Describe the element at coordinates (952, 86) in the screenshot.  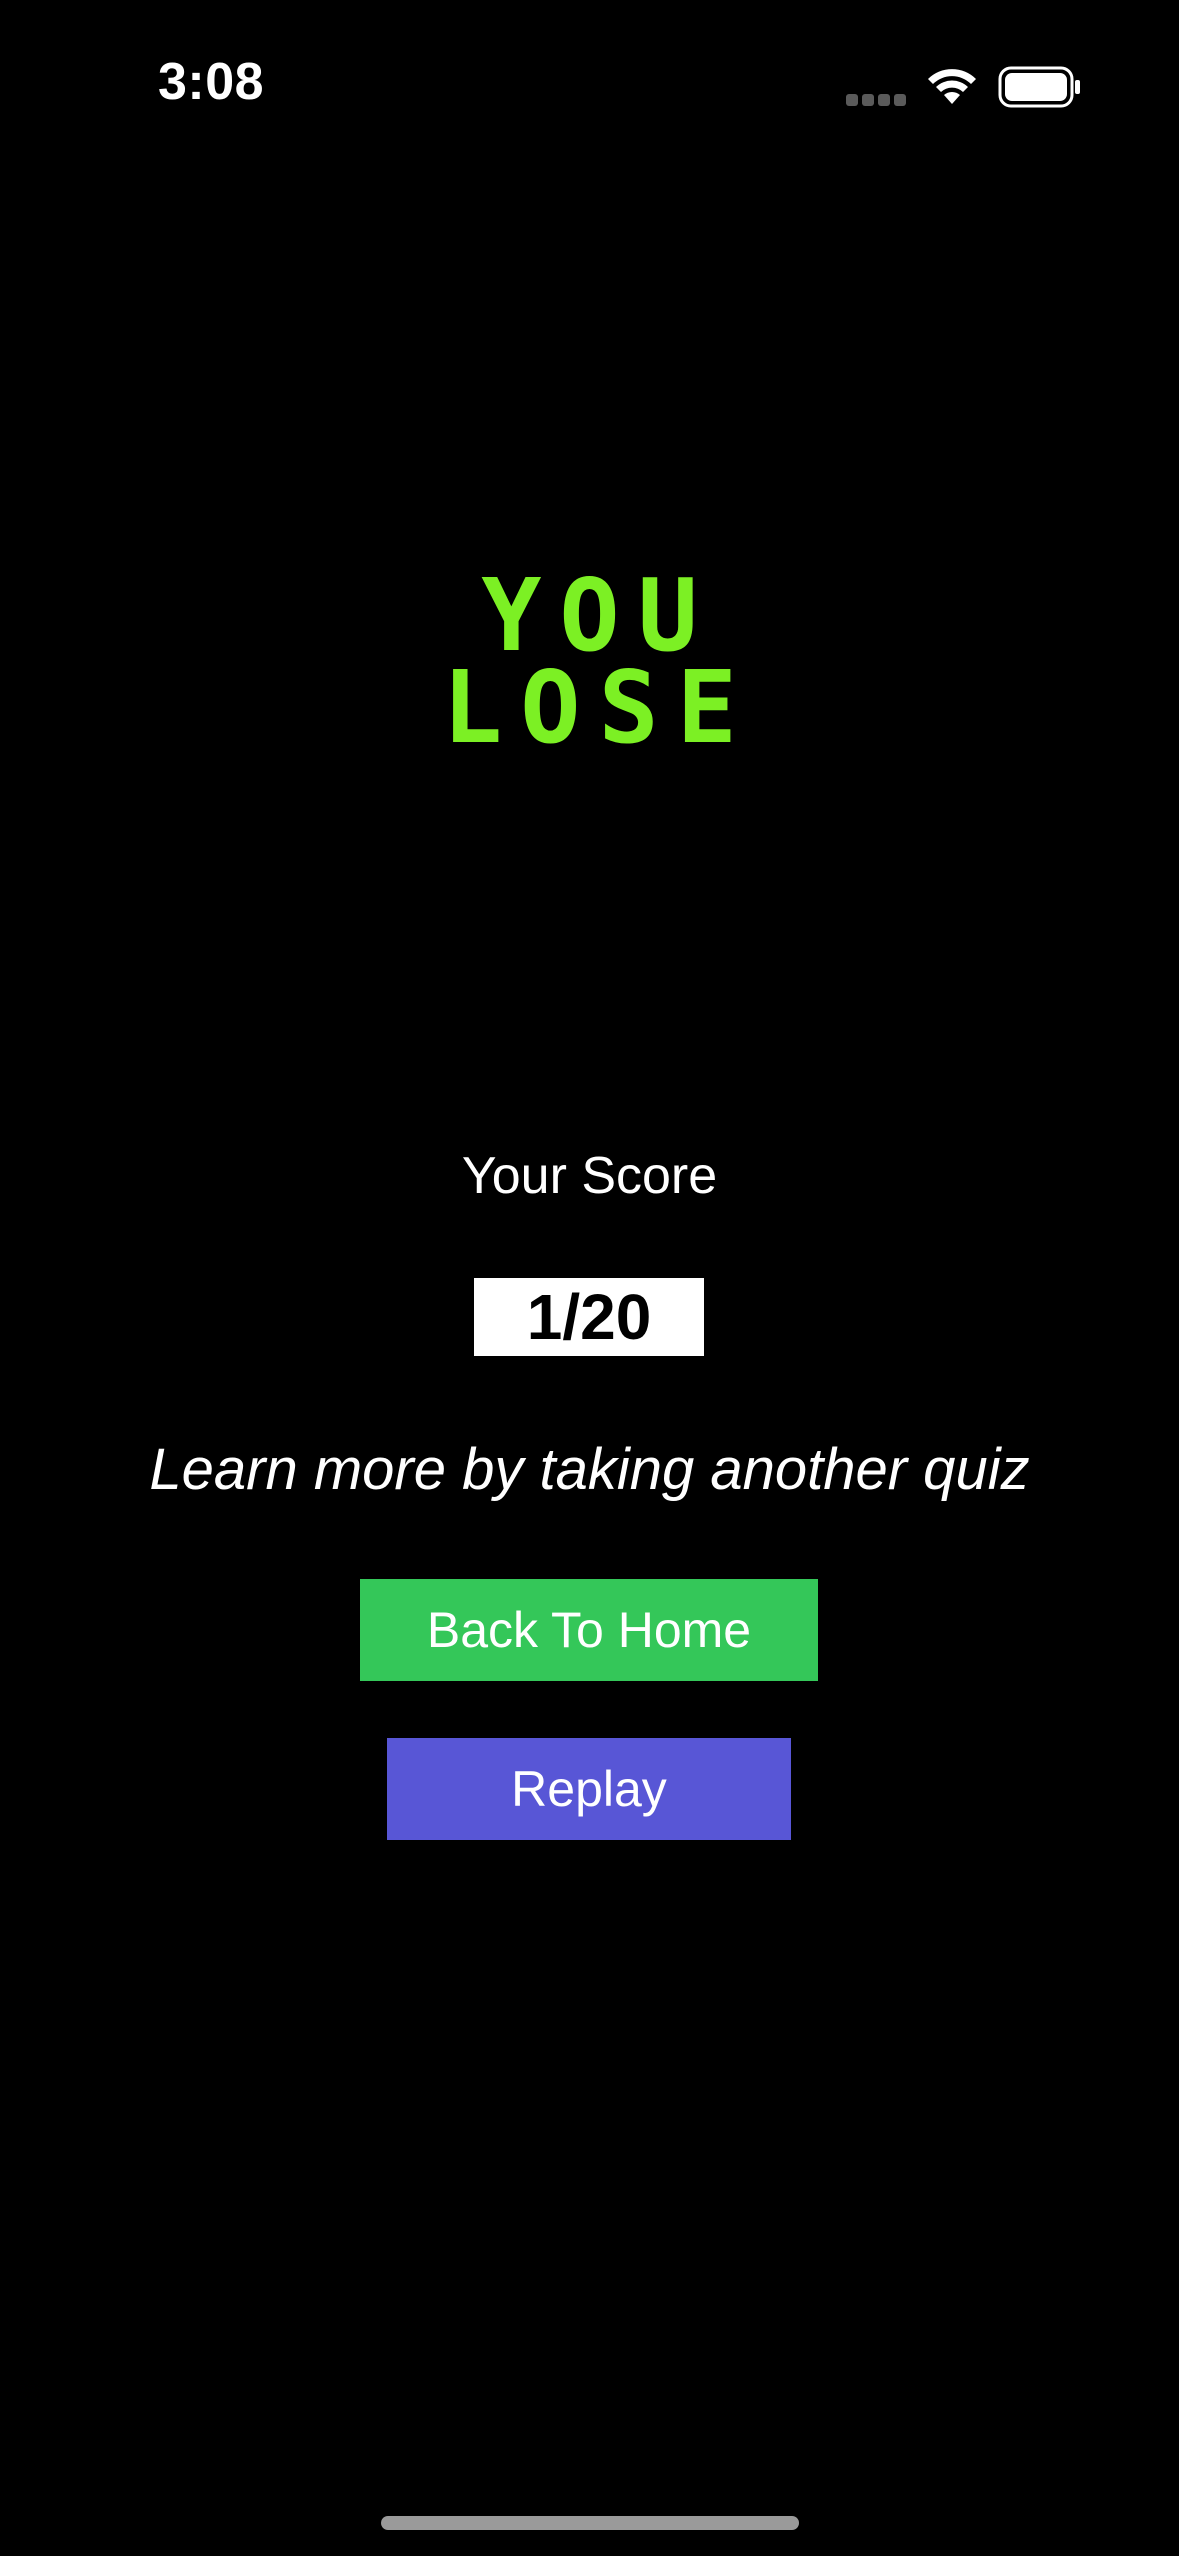
I see `wifi-icon` at that location.